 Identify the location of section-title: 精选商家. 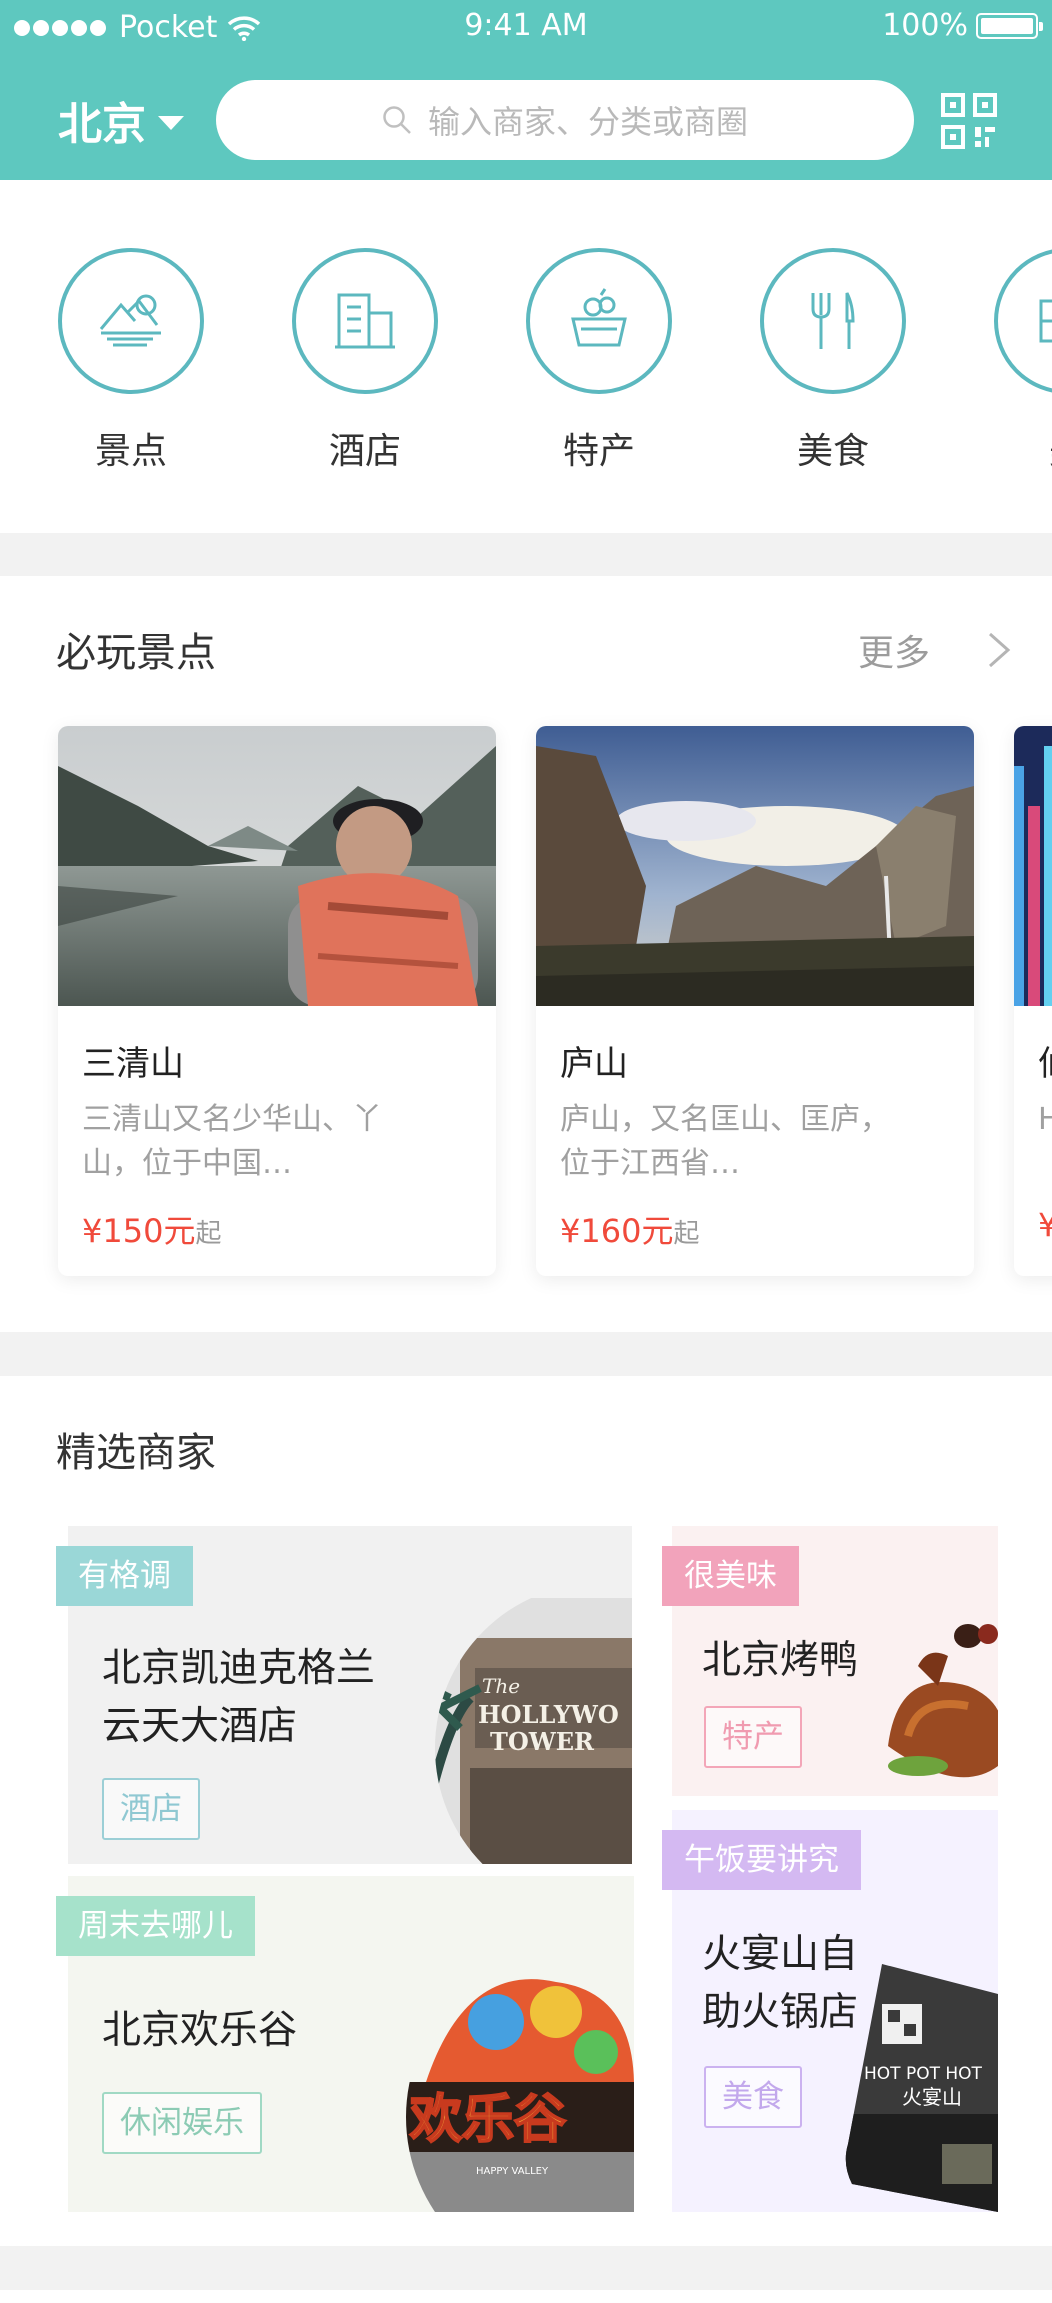
(136, 1453).